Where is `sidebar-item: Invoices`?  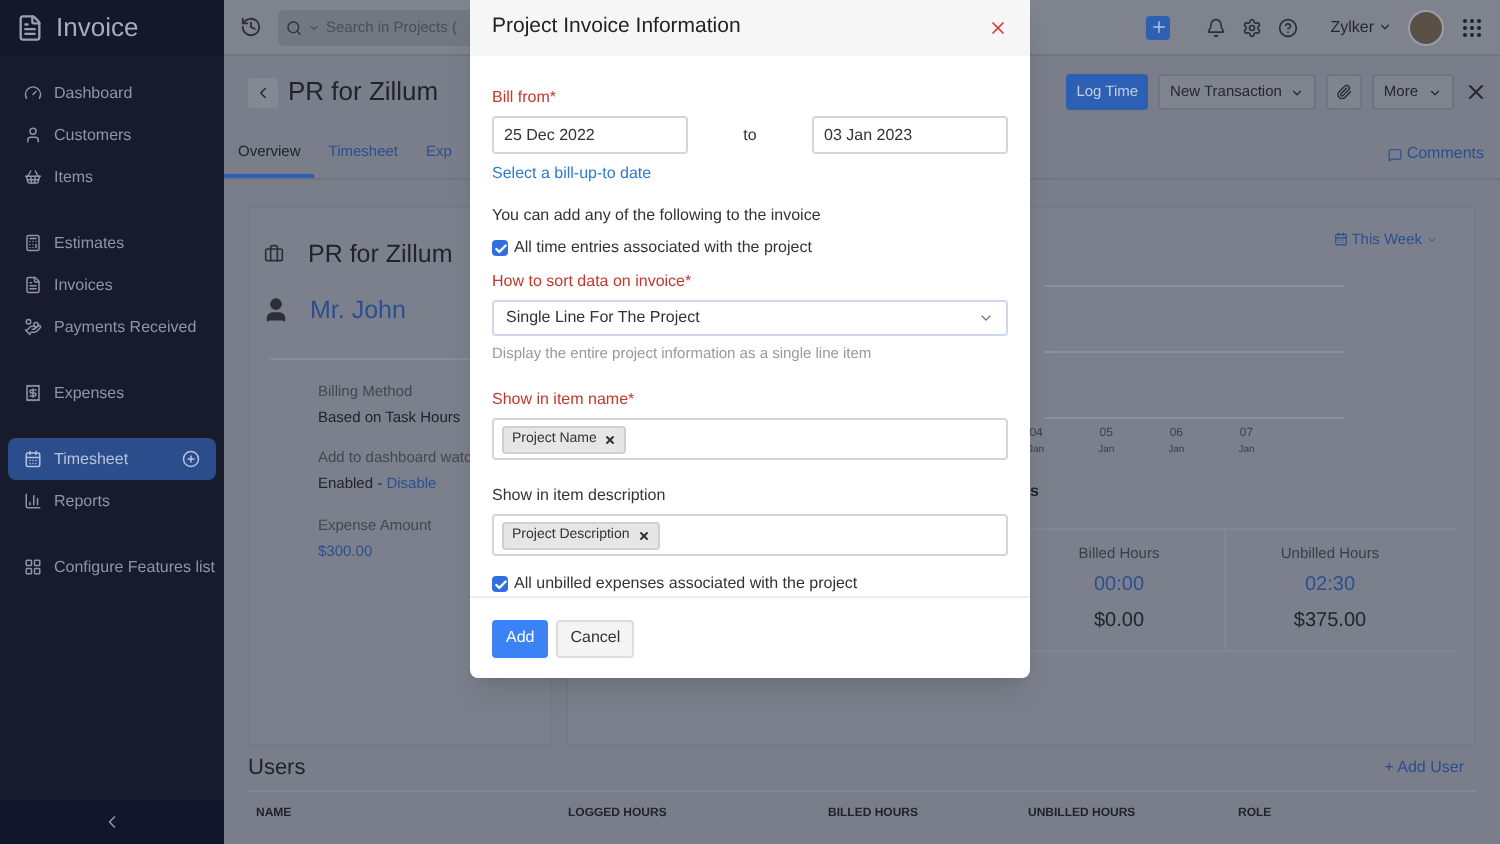 sidebar-item: Invoices is located at coordinates (112, 285).